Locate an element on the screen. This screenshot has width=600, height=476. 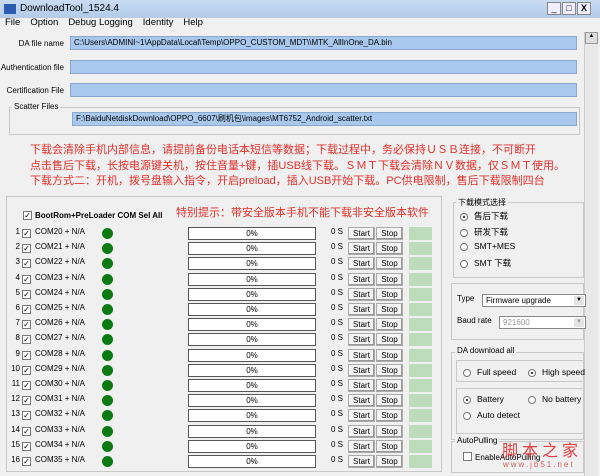
option-label: High speed is located at coordinates (564, 372).